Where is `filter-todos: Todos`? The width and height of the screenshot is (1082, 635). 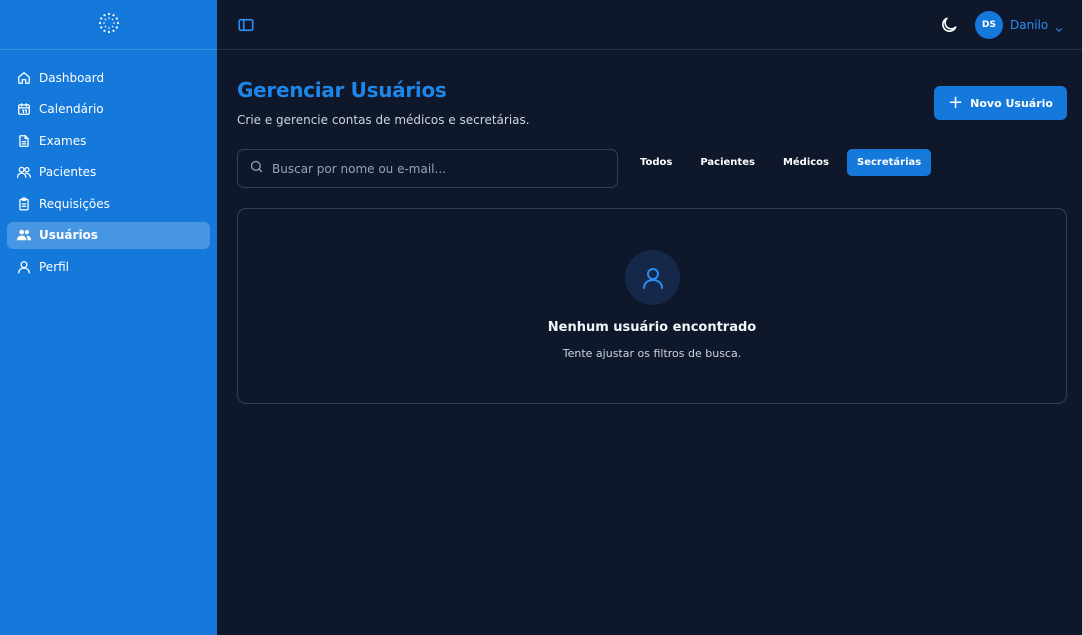
filter-todos: Todos is located at coordinates (656, 162).